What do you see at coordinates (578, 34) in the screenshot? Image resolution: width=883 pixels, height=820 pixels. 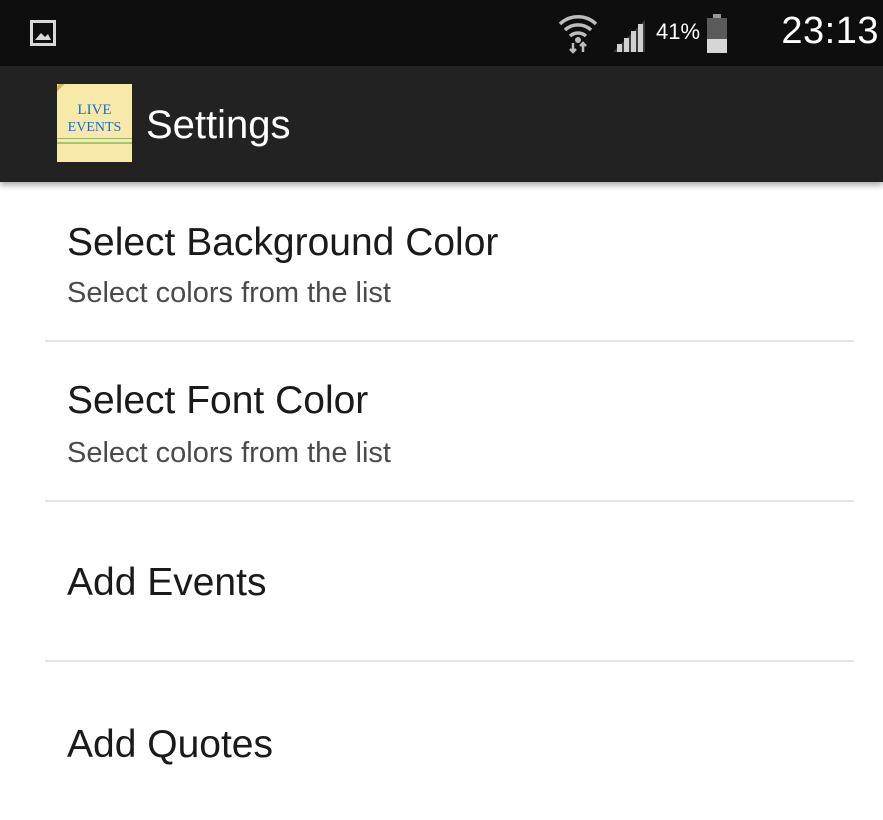 I see `wifi-icon` at bounding box center [578, 34].